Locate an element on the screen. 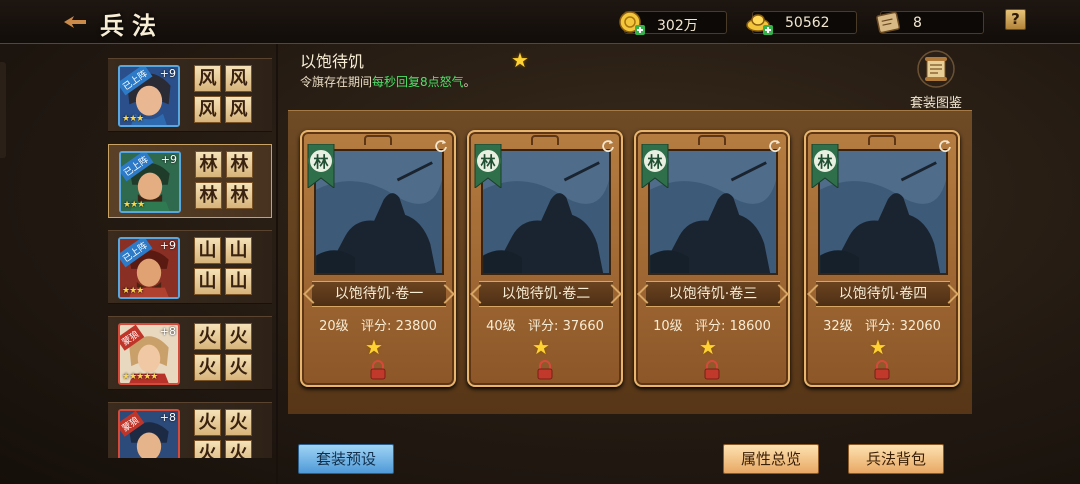 The image size is (1080, 484). card-name: 以饱待饥·卷一 is located at coordinates (379, 294).